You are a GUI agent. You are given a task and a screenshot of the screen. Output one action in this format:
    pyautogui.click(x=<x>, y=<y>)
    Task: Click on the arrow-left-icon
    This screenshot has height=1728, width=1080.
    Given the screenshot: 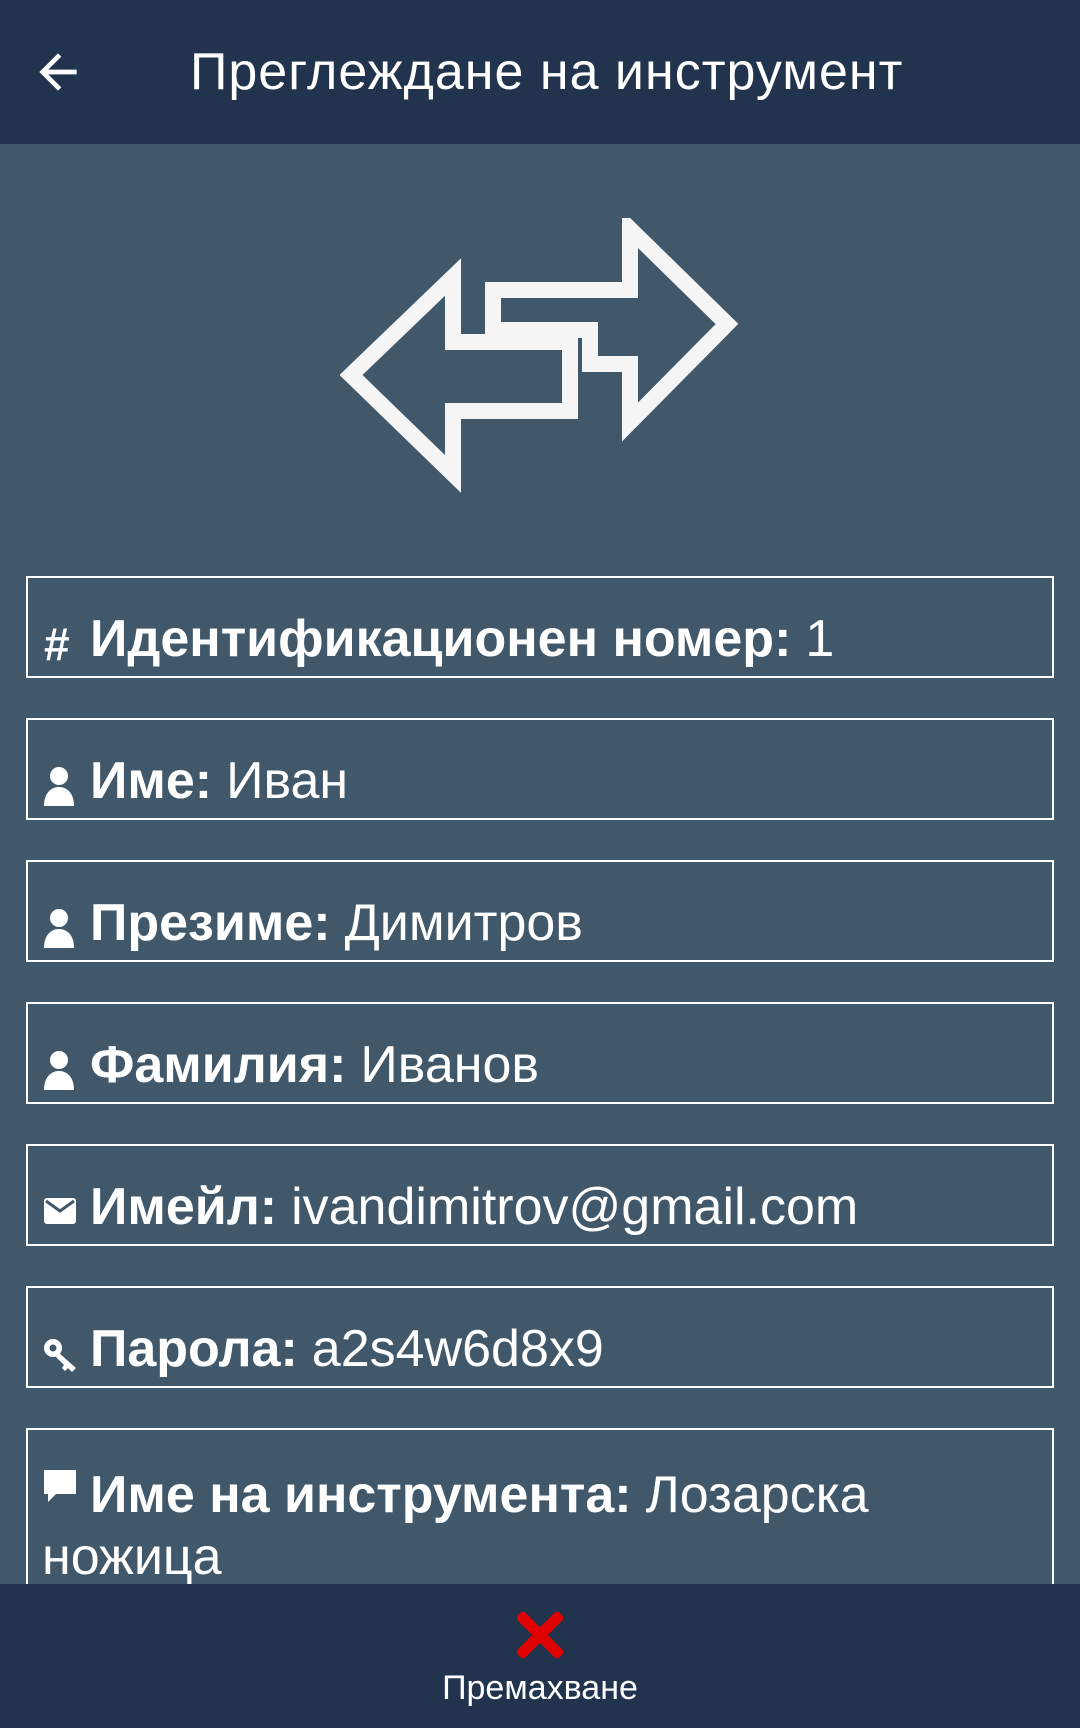 What is the action you would take?
    pyautogui.click(x=58, y=72)
    